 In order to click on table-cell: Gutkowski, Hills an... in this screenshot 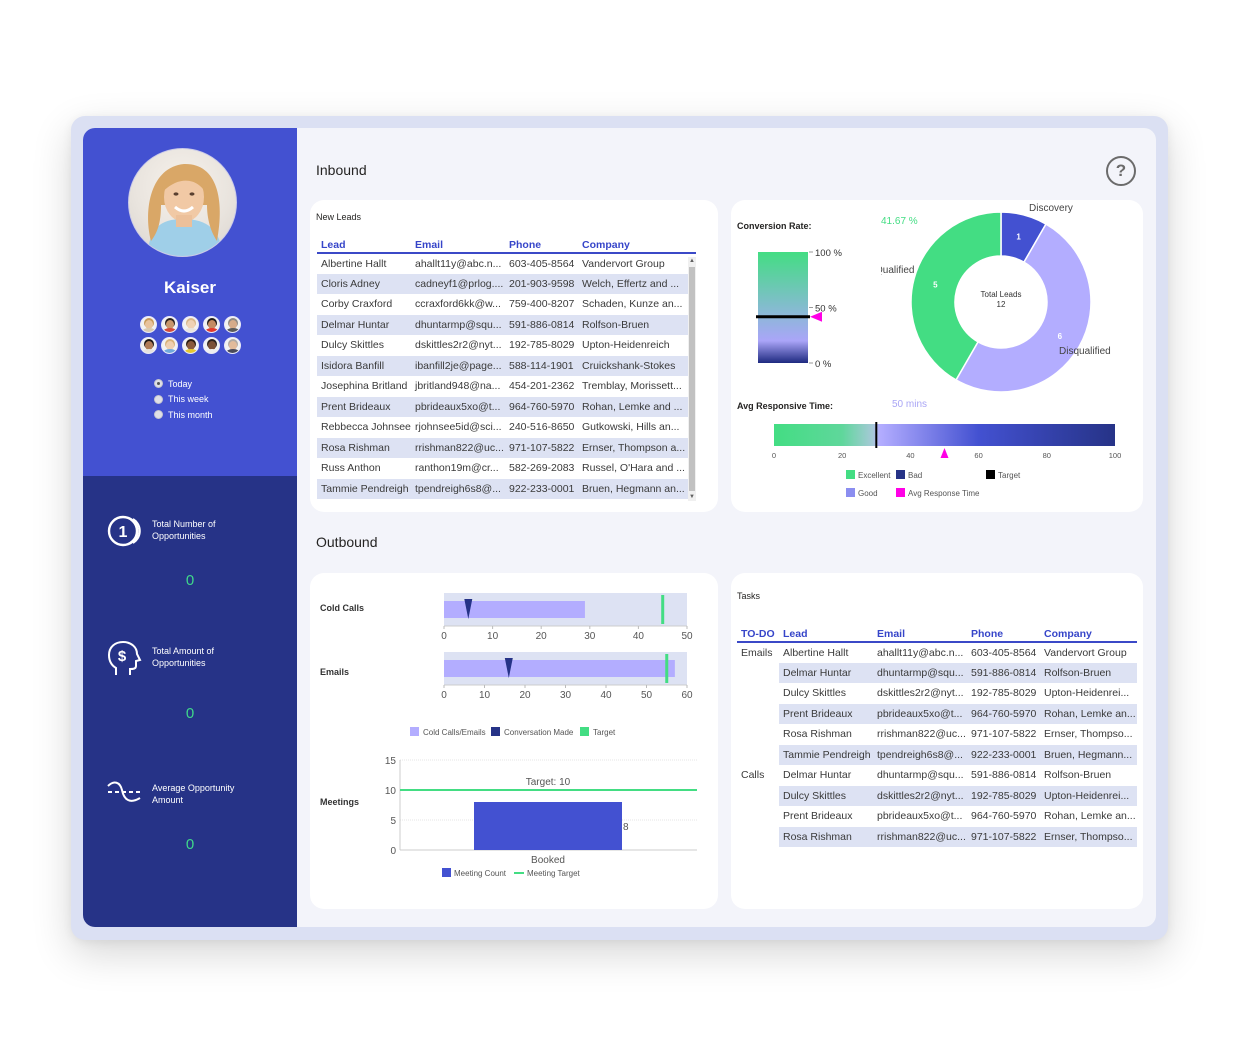, I will do `click(631, 427)`.